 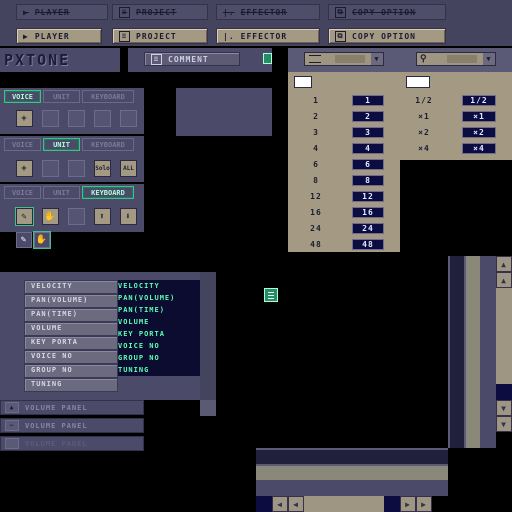 I want to click on param-value: KEY PORTA, so click(x=141, y=334).